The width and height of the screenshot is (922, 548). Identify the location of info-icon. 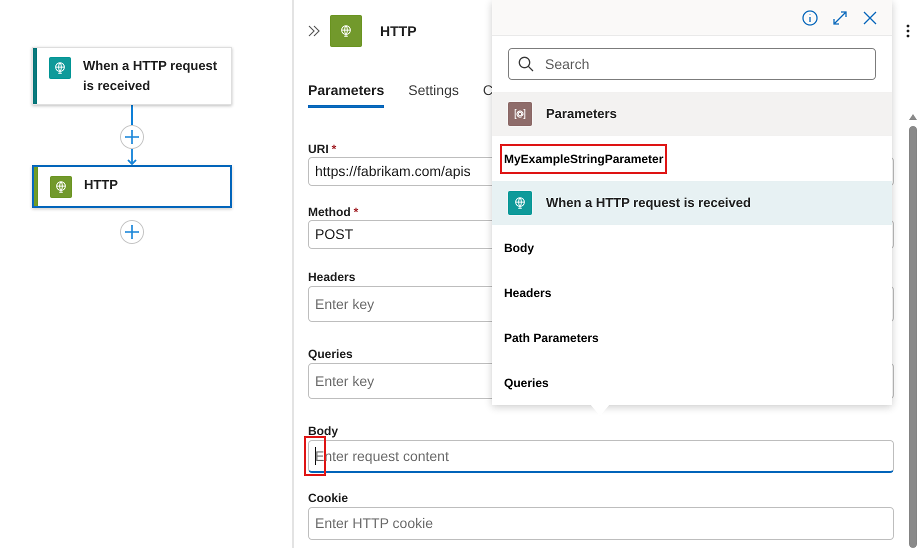
(810, 18).